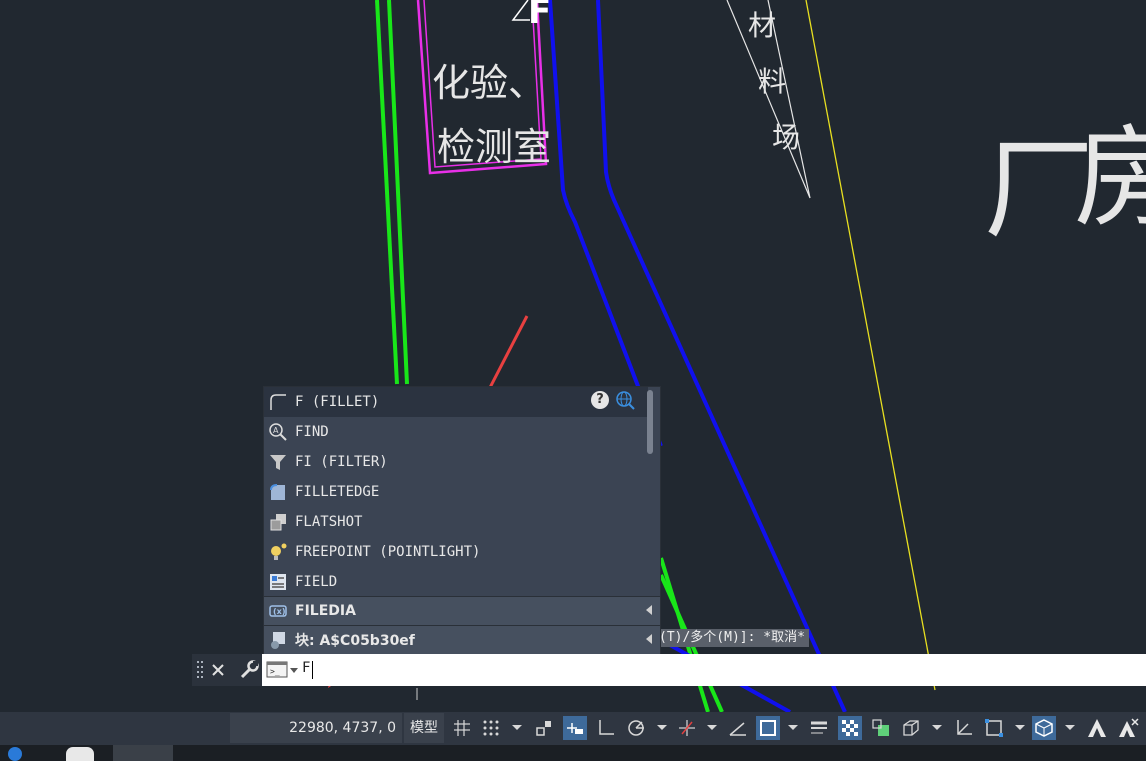  What do you see at coordinates (388, 552) in the screenshot?
I see `autocomplete-item-label: FREEPOINT (POINTLIGHT)` at bounding box center [388, 552].